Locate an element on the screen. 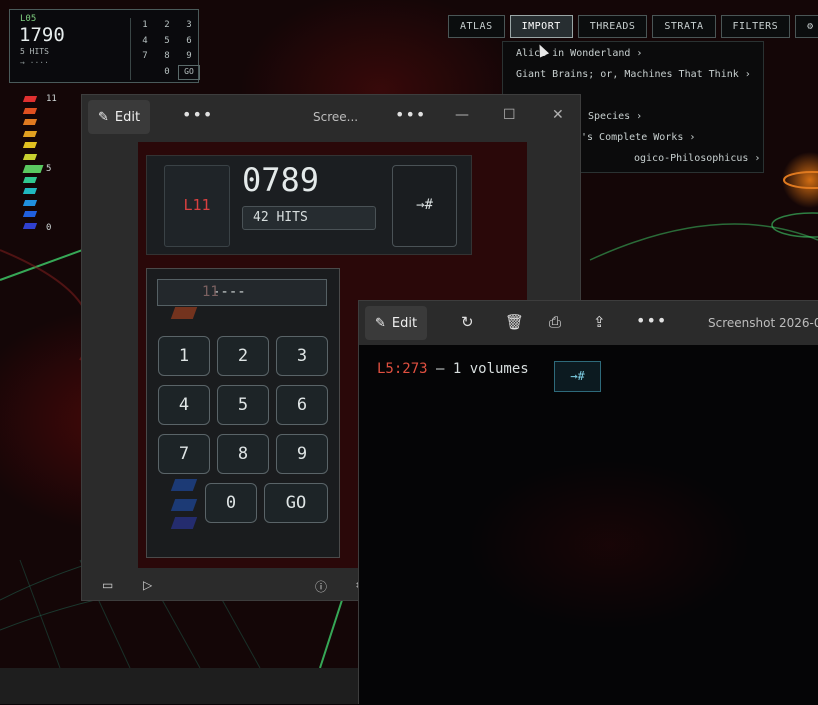 The height and width of the screenshot is (705, 818). captured-jump-button: →# is located at coordinates (424, 206).